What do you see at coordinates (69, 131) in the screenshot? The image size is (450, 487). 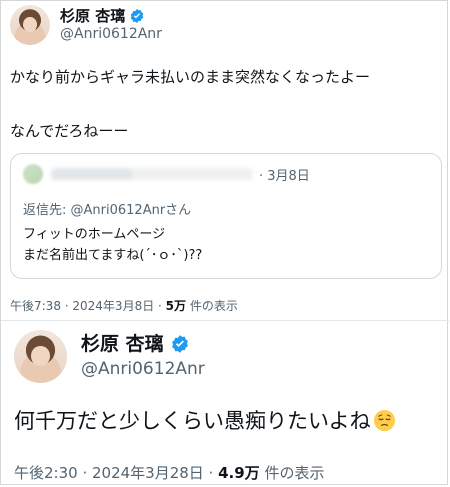 I see `tweet1-text-line2: なんでだろねーー` at bounding box center [69, 131].